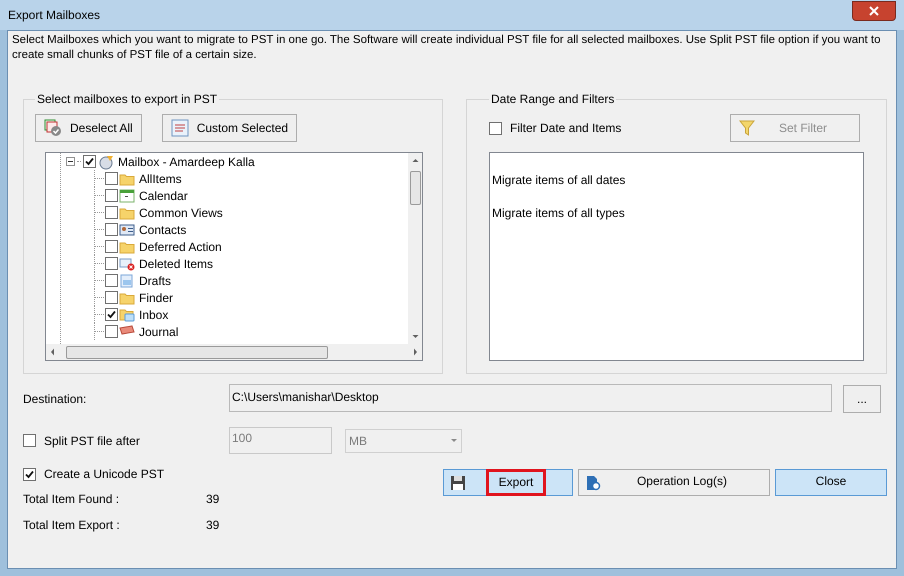 The image size is (904, 576). I want to click on tree-item: Journal, so click(158, 331).